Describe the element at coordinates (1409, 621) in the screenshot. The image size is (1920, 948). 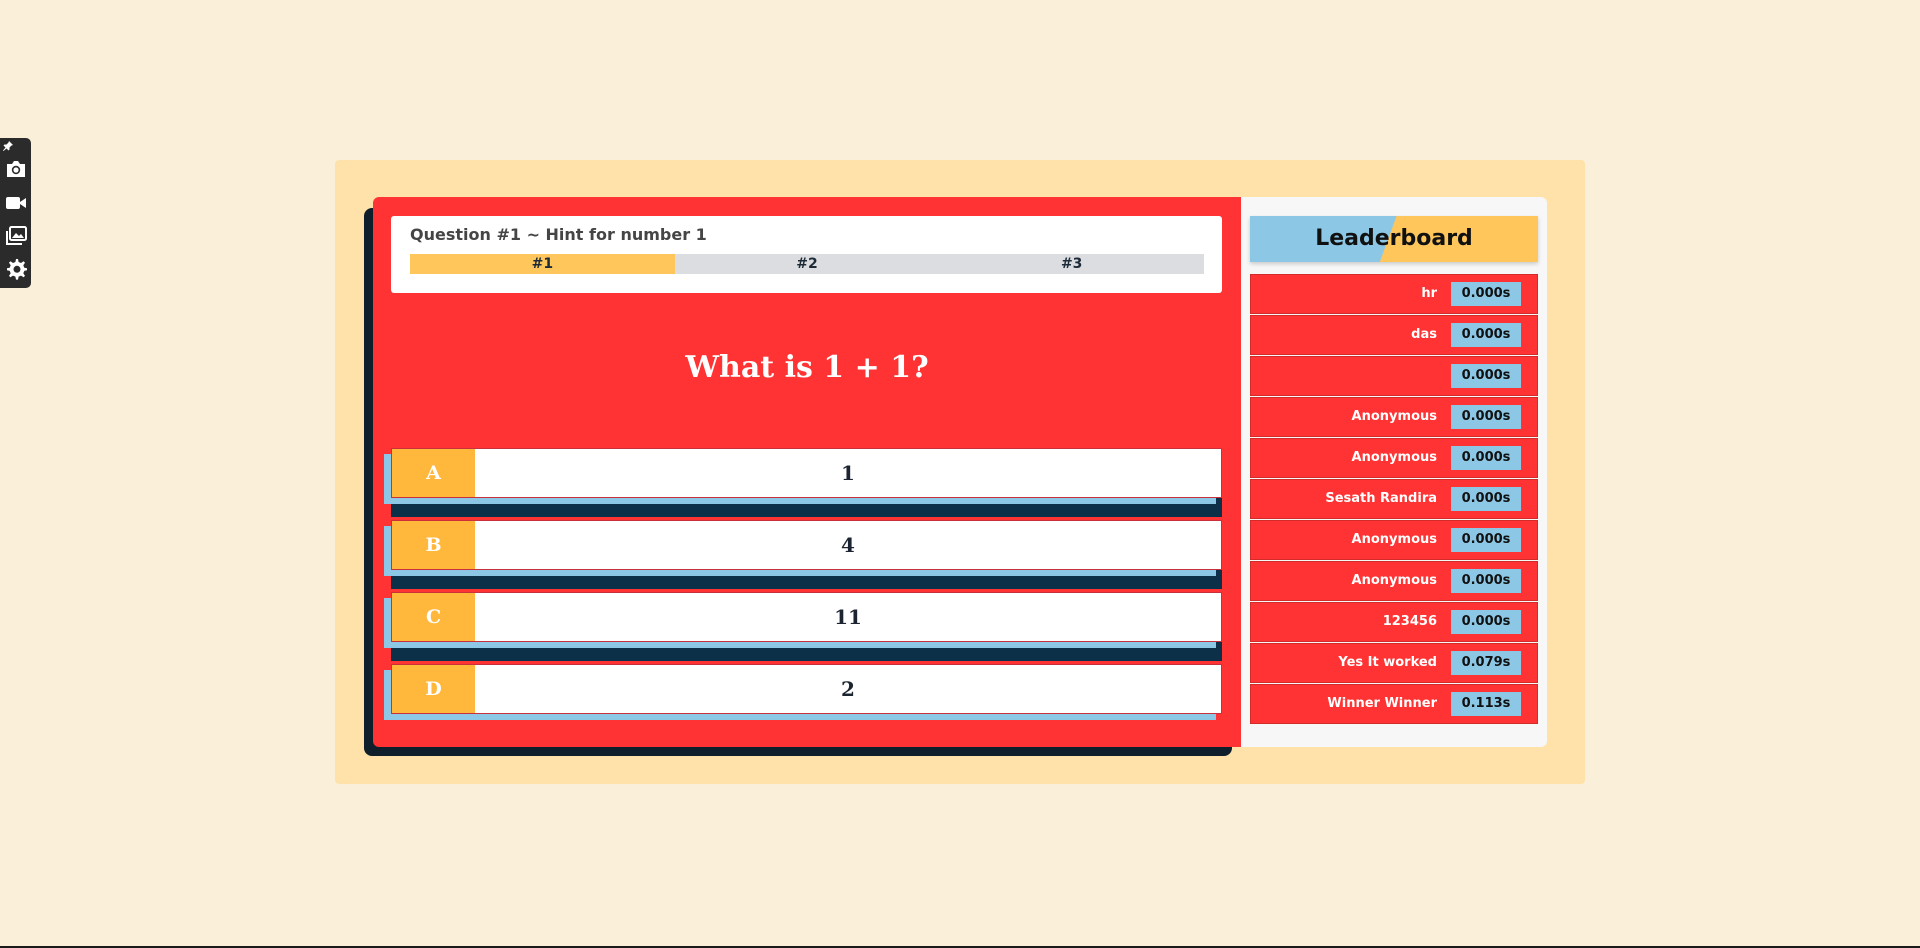
I see `player-name: 123456` at that location.